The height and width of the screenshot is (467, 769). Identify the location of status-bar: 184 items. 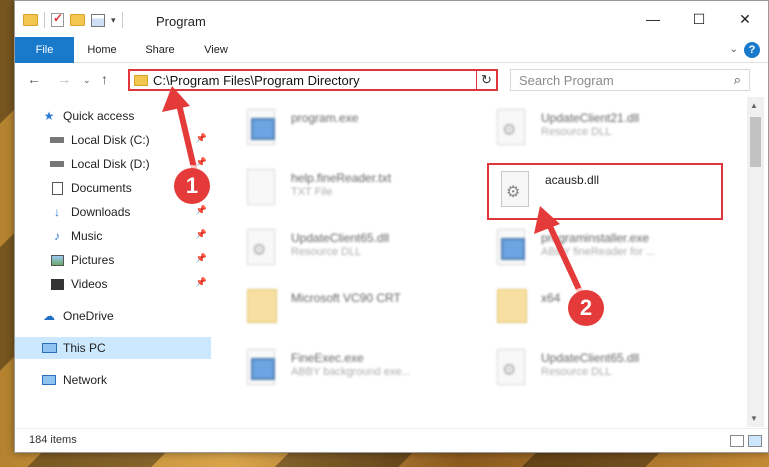
(391, 440).